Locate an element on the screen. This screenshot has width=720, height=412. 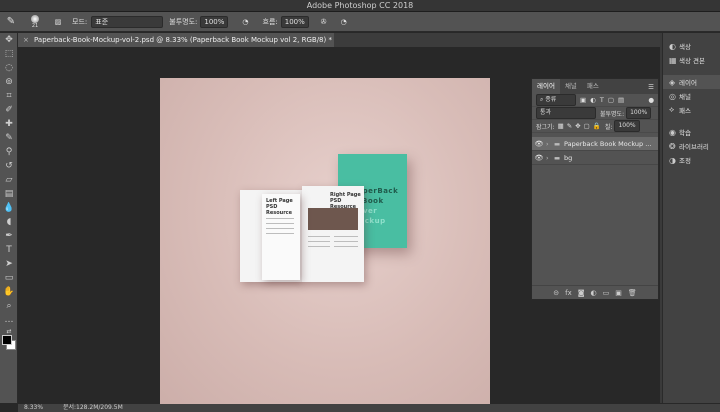
dock-item-color: ◐ 색상 is located at coordinates (691, 46).